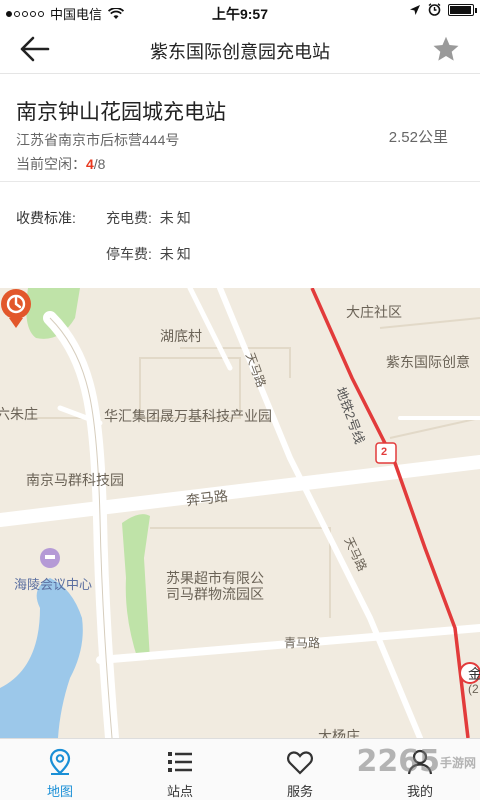  Describe the element at coordinates (121, 112) in the screenshot. I see `station-name: 南京钟山花园城充电站` at that location.